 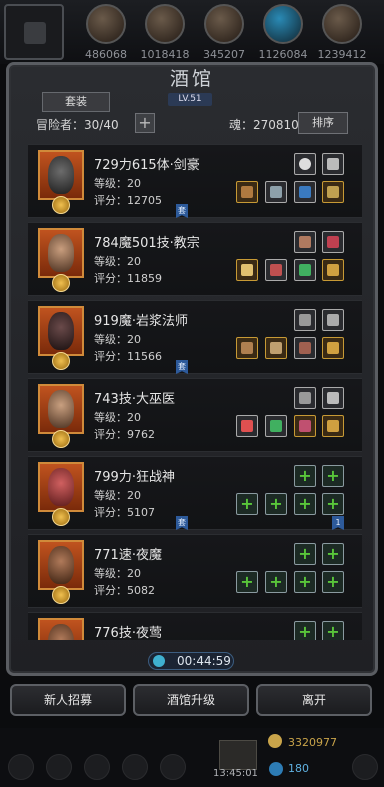 What do you see at coordinates (238, 755) in the screenshot?
I see `chest-icon` at bounding box center [238, 755].